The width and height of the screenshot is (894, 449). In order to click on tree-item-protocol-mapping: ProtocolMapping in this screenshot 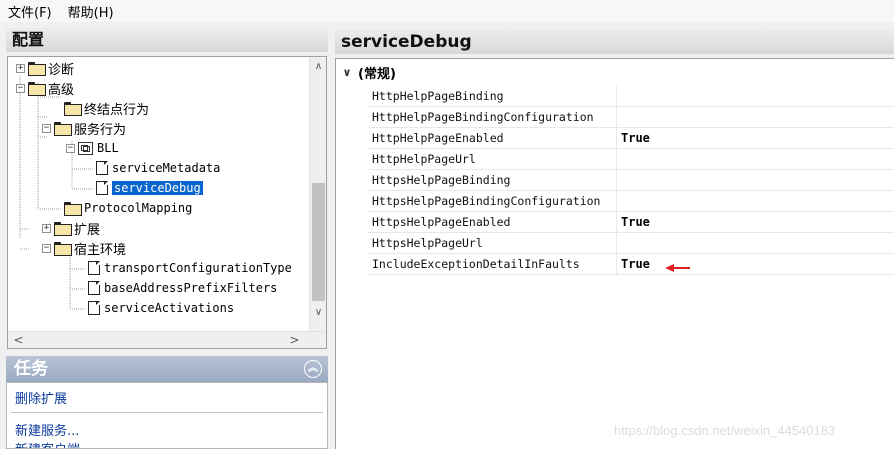, I will do `click(128, 208)`.